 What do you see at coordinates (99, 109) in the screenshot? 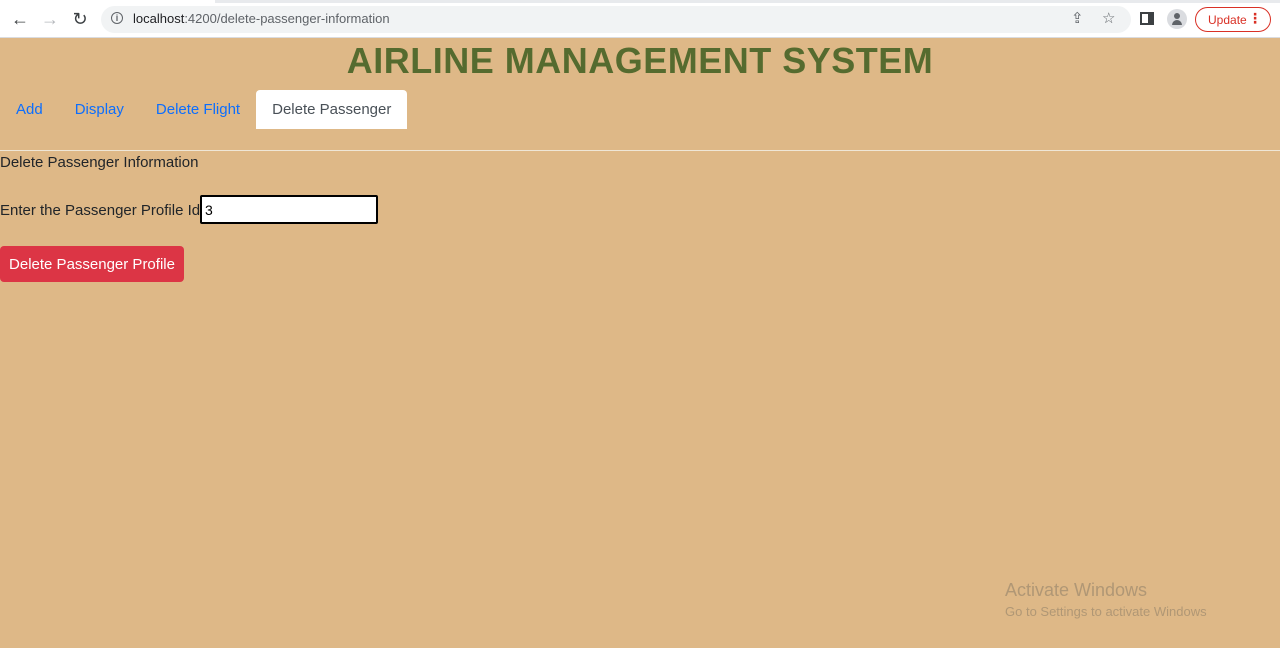
I see `tab-display: Display` at bounding box center [99, 109].